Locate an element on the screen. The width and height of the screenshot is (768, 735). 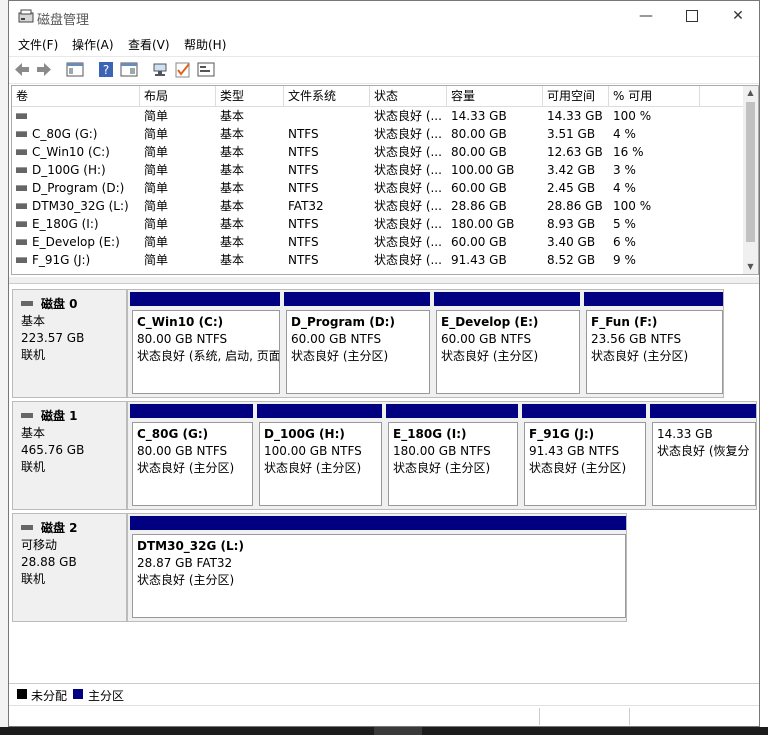
status-bar is located at coordinates (384, 716).